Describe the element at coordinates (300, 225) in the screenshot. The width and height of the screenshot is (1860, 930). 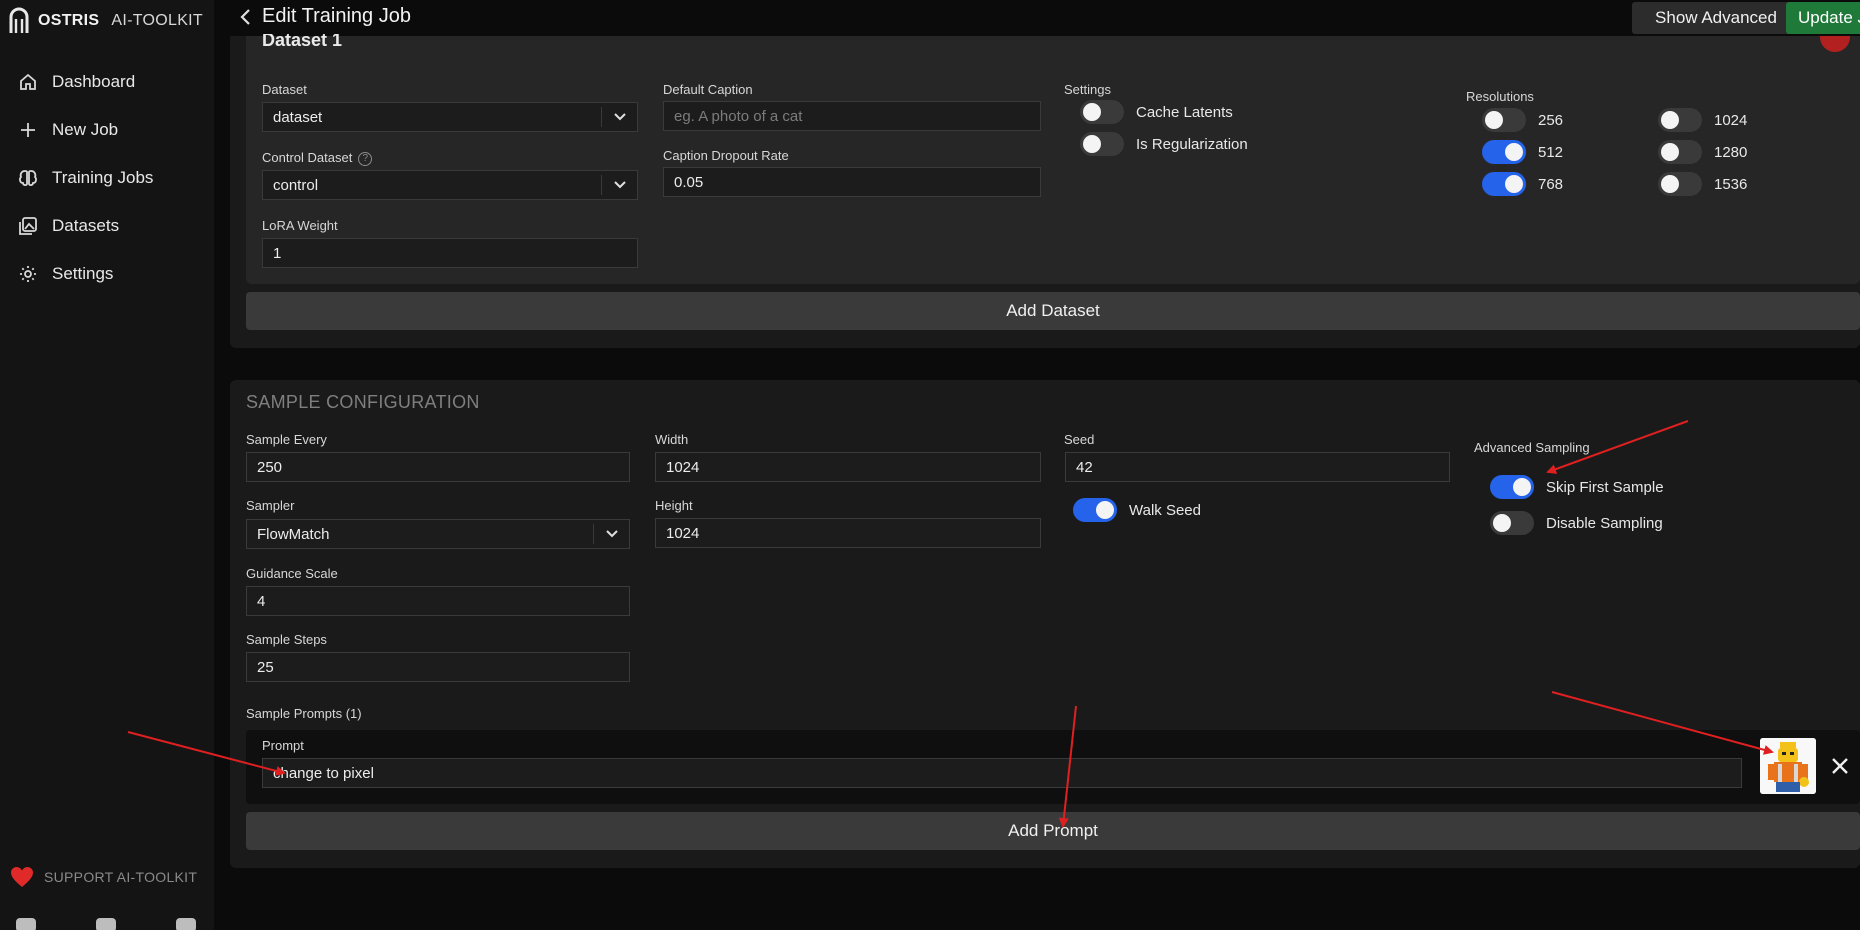
I see `lora-weight-label: LoRA Weight` at that location.